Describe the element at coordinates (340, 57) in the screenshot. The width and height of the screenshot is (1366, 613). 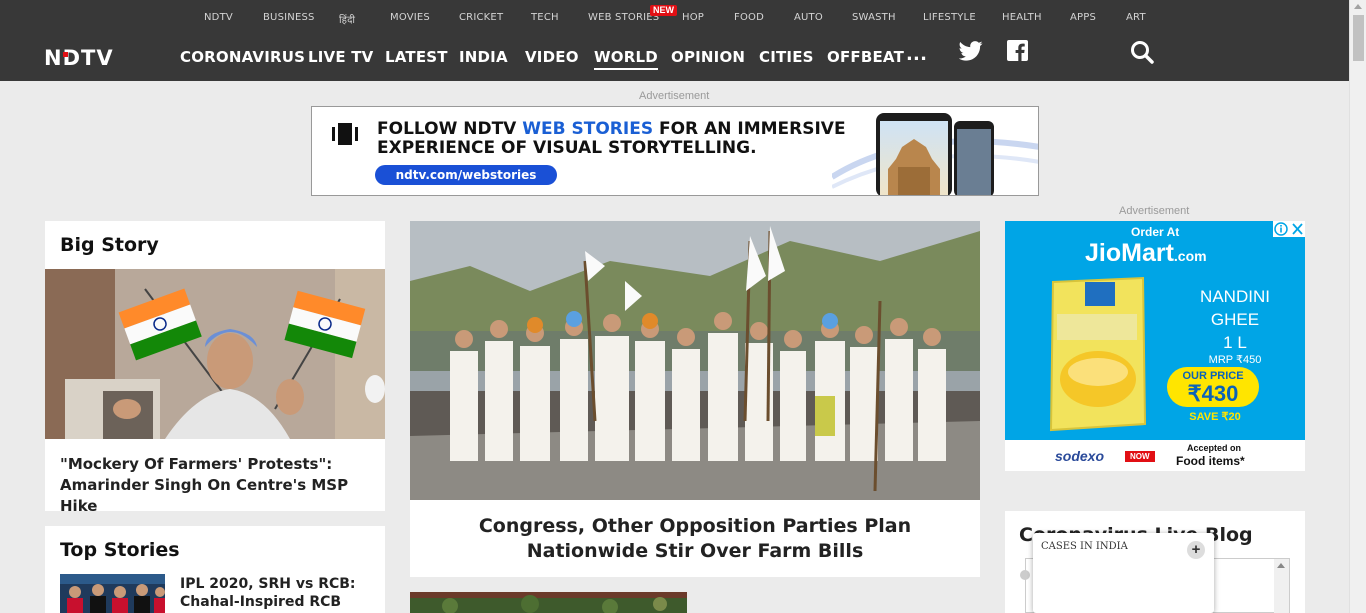
I see `nav-live-tv: LIVE TV` at that location.